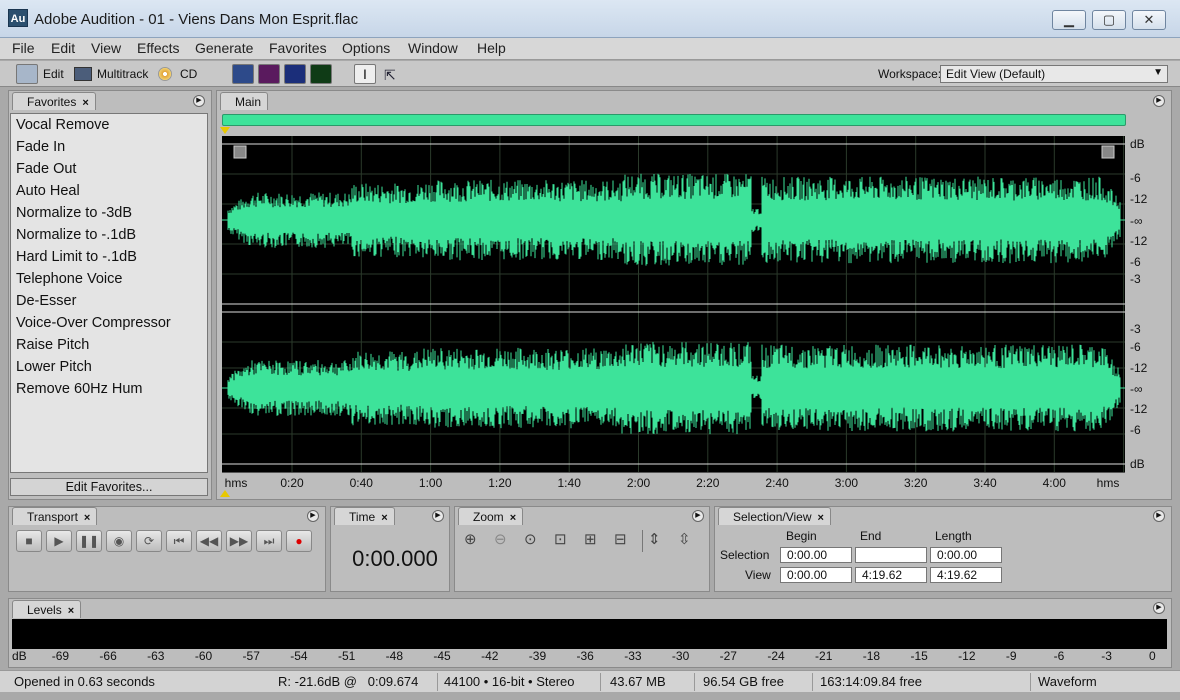 Image resolution: width=1180 pixels, height=700 pixels. I want to click on cd-icon, so click(165, 74).